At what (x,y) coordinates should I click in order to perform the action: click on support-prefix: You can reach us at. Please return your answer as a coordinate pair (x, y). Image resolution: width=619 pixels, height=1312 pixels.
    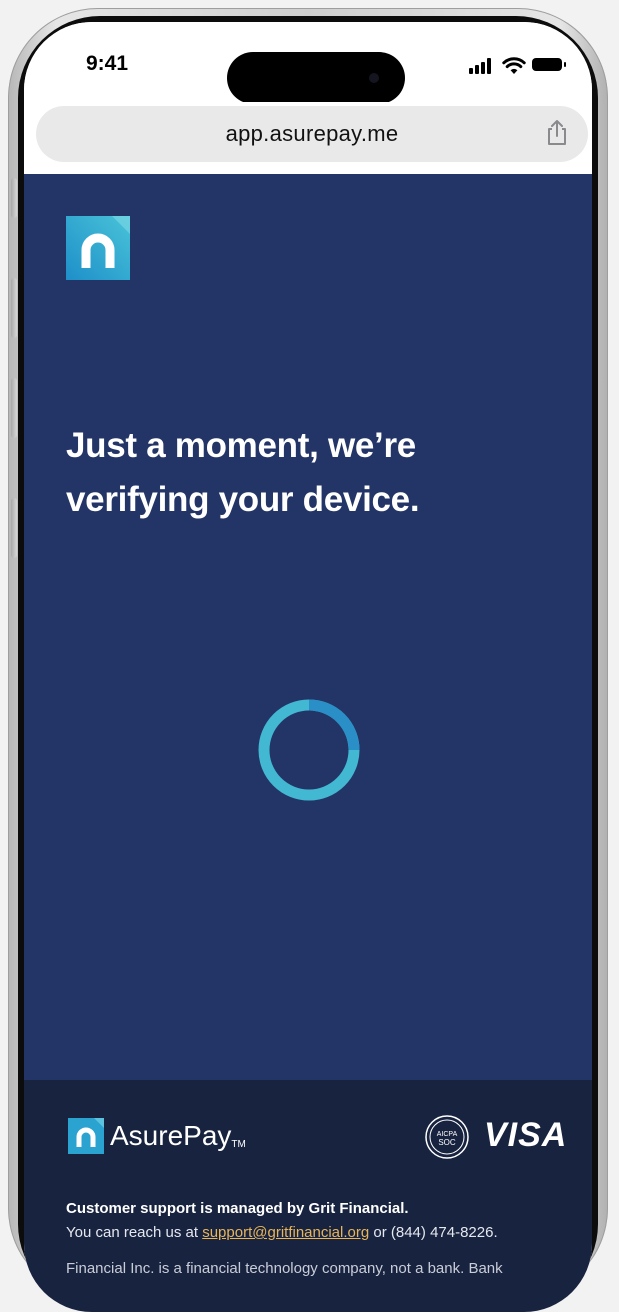
    Looking at the image, I should click on (132, 1232).